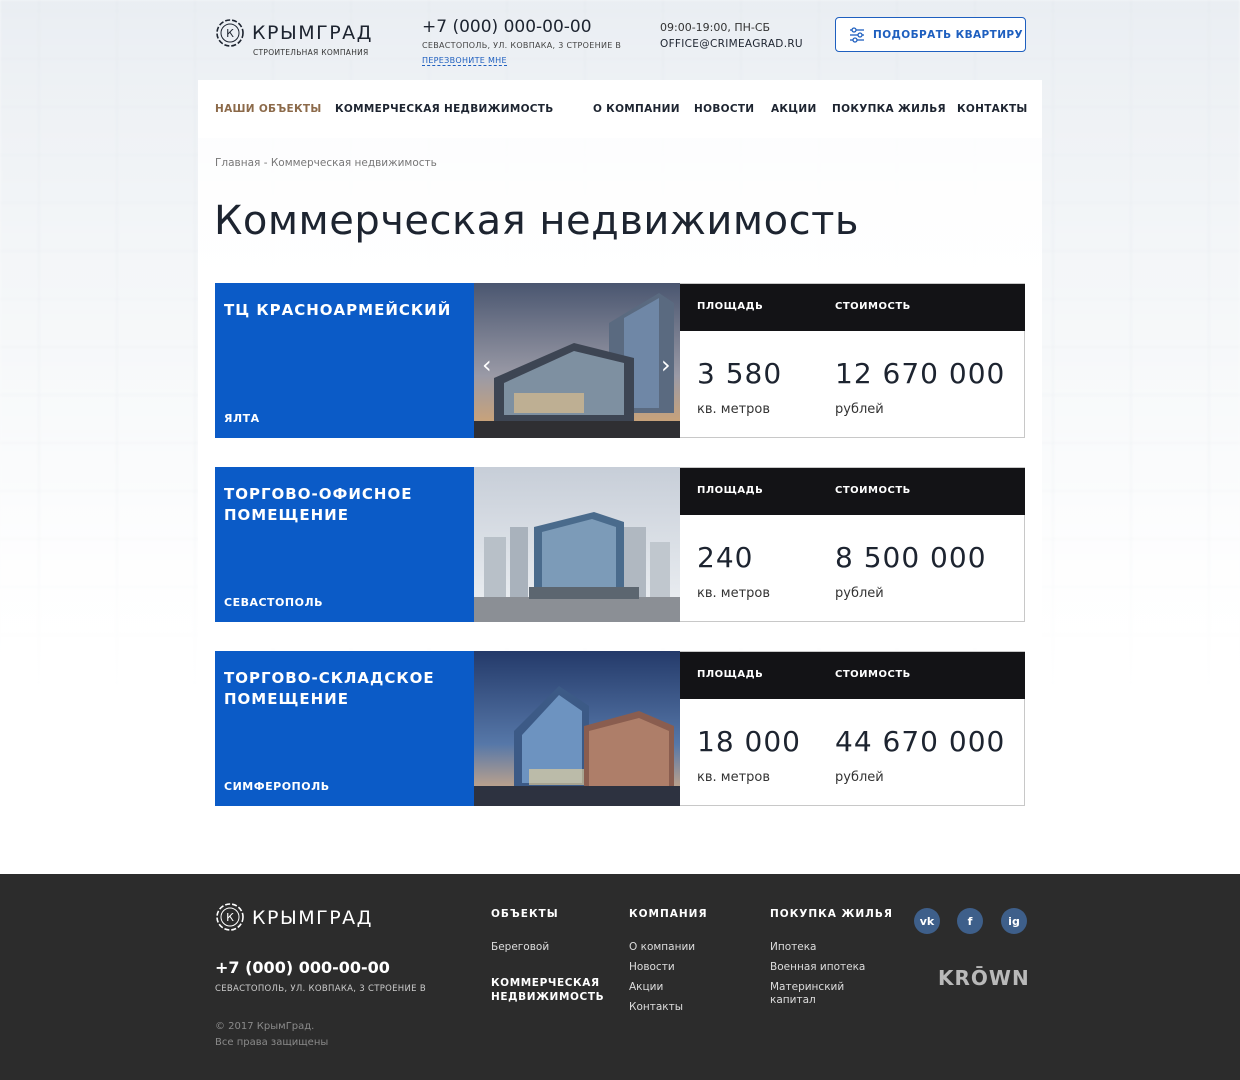 The height and width of the screenshot is (1080, 1240). I want to click on card-info-panel: ТЦ КРАСНОАРМЕЙСКИЙ ЯЛТА, so click(344, 360).